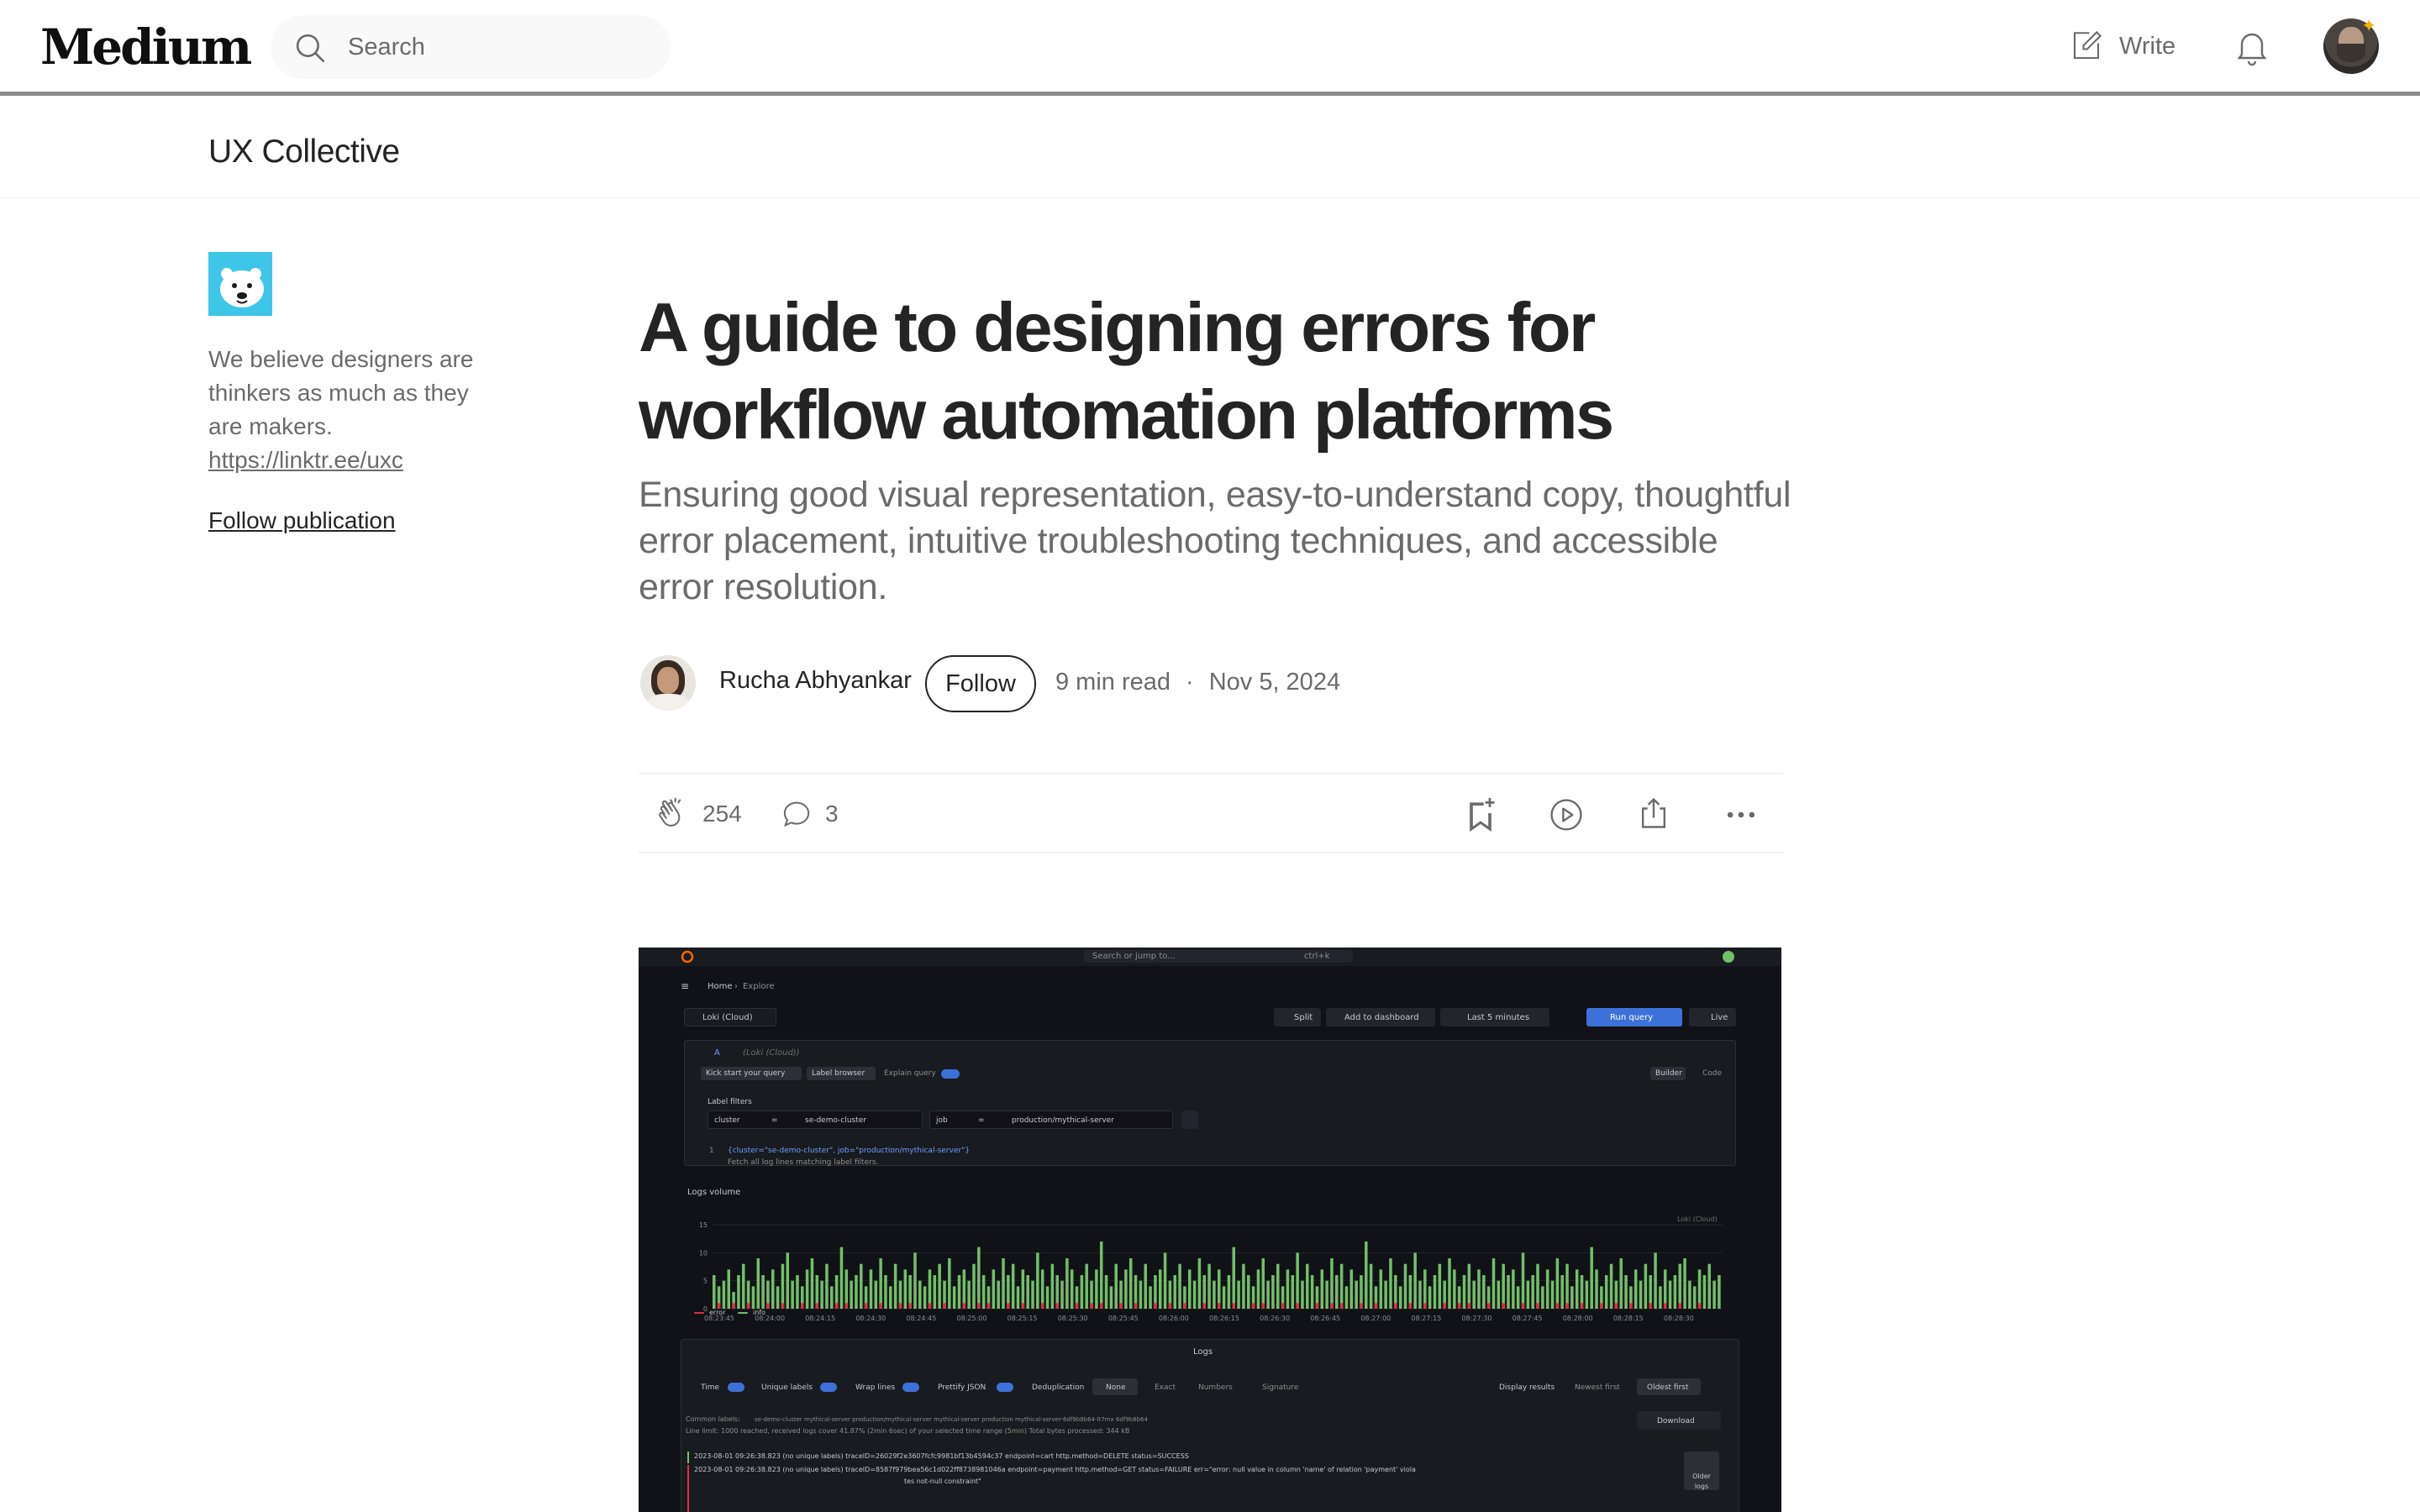 This screenshot has height=1512, width=2420. Describe the element at coordinates (2252, 46) in the screenshot. I see `notifications-bell-icon` at that location.